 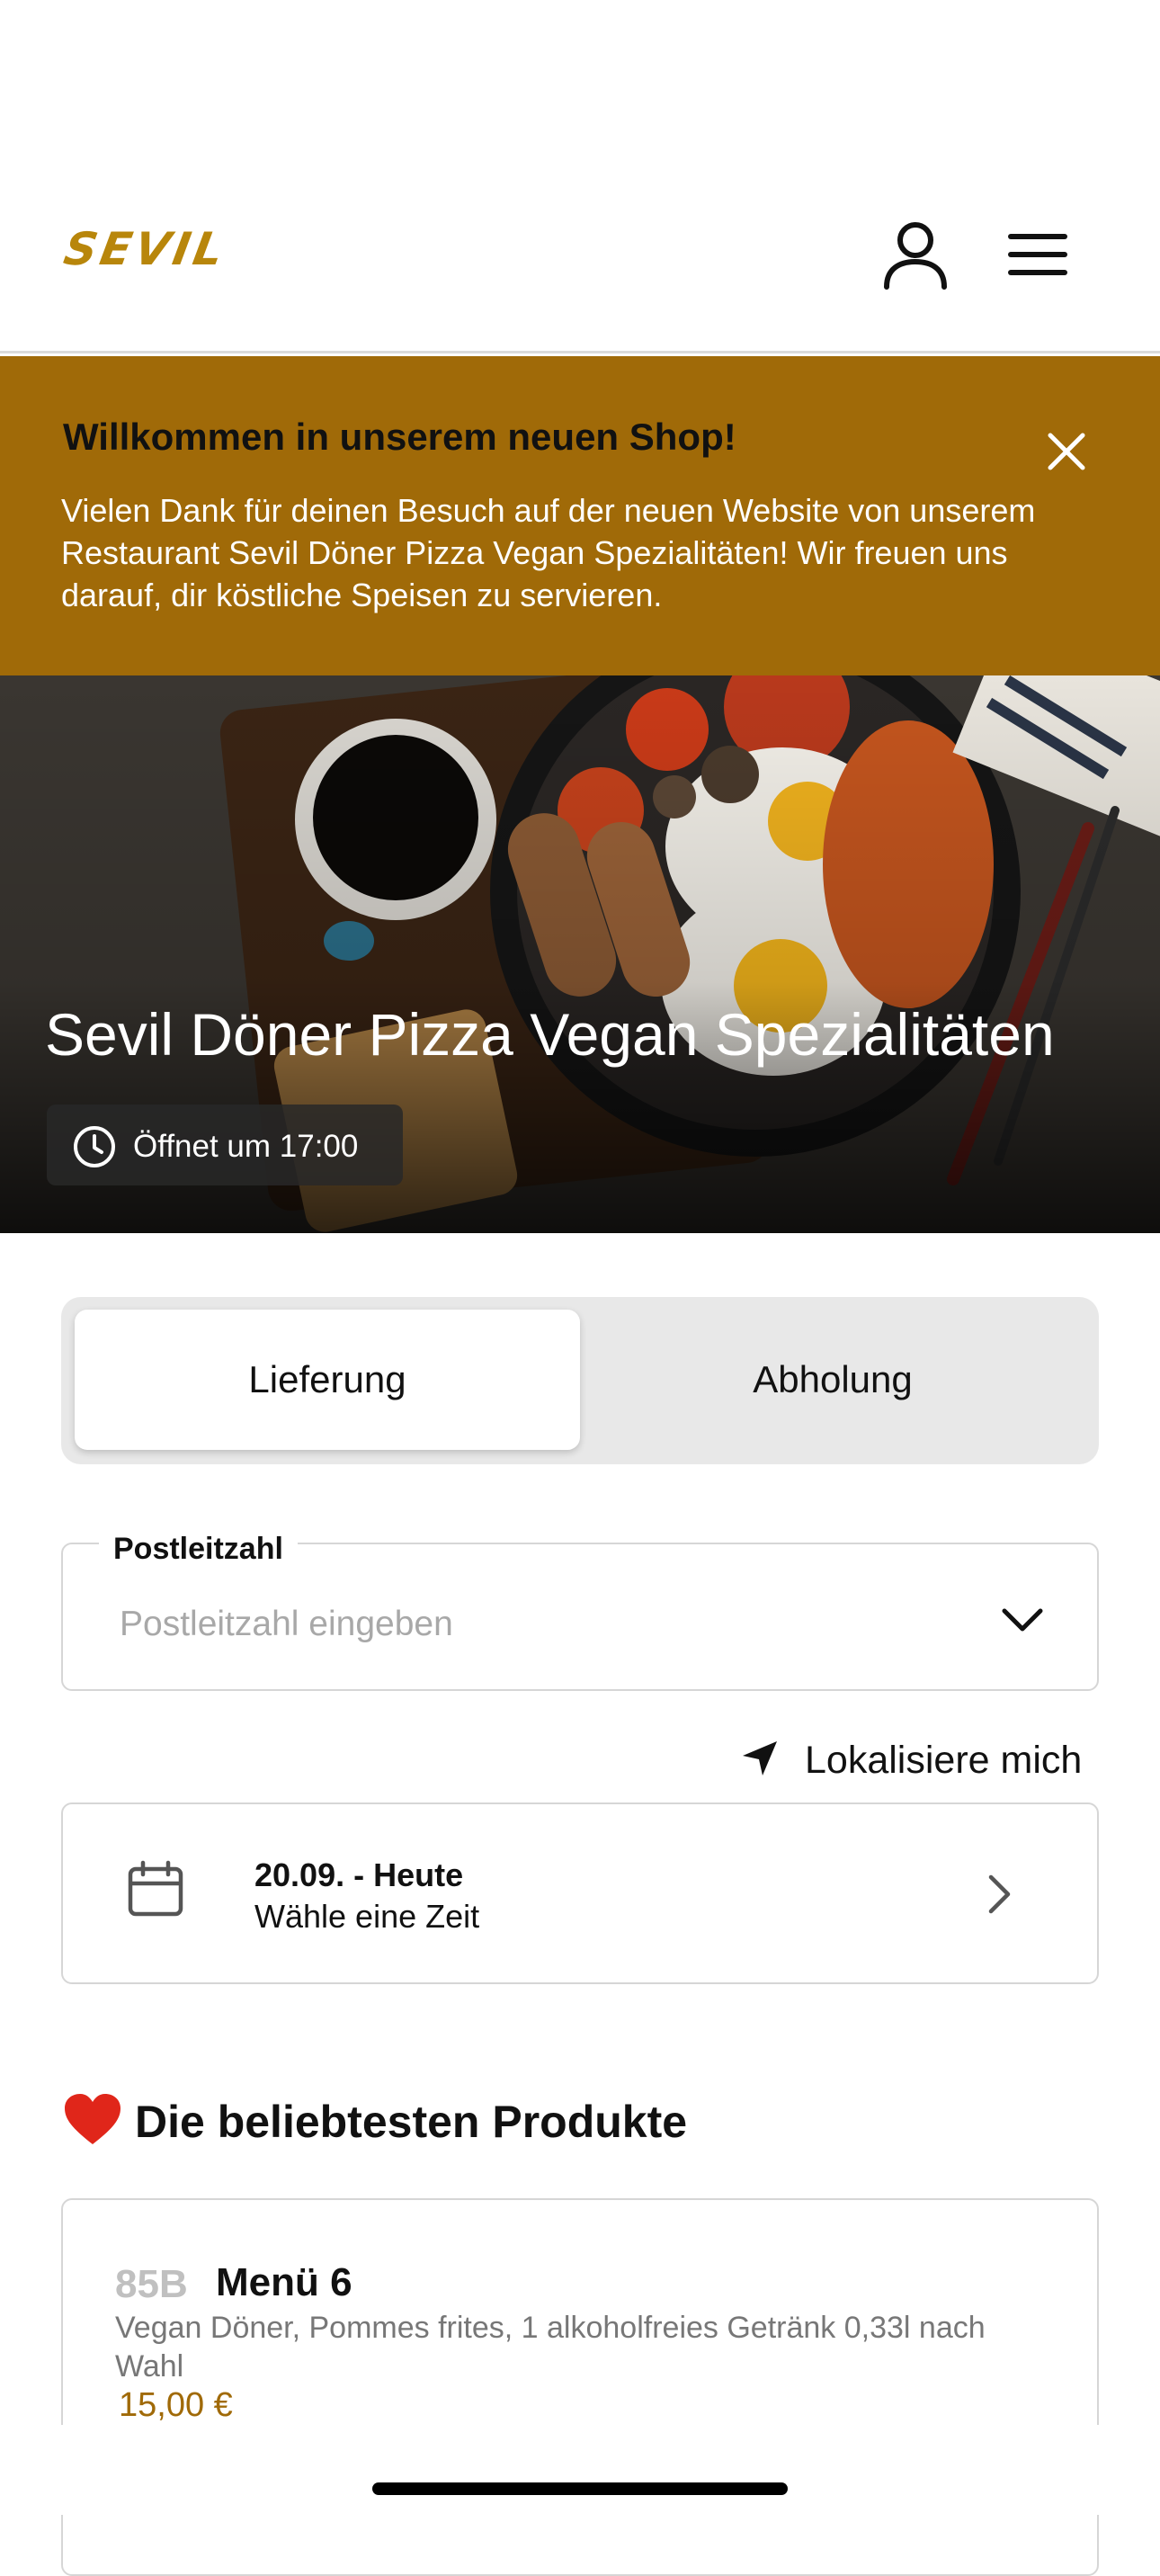 What do you see at coordinates (580, 2470) in the screenshot?
I see `bottom-safe-area` at bounding box center [580, 2470].